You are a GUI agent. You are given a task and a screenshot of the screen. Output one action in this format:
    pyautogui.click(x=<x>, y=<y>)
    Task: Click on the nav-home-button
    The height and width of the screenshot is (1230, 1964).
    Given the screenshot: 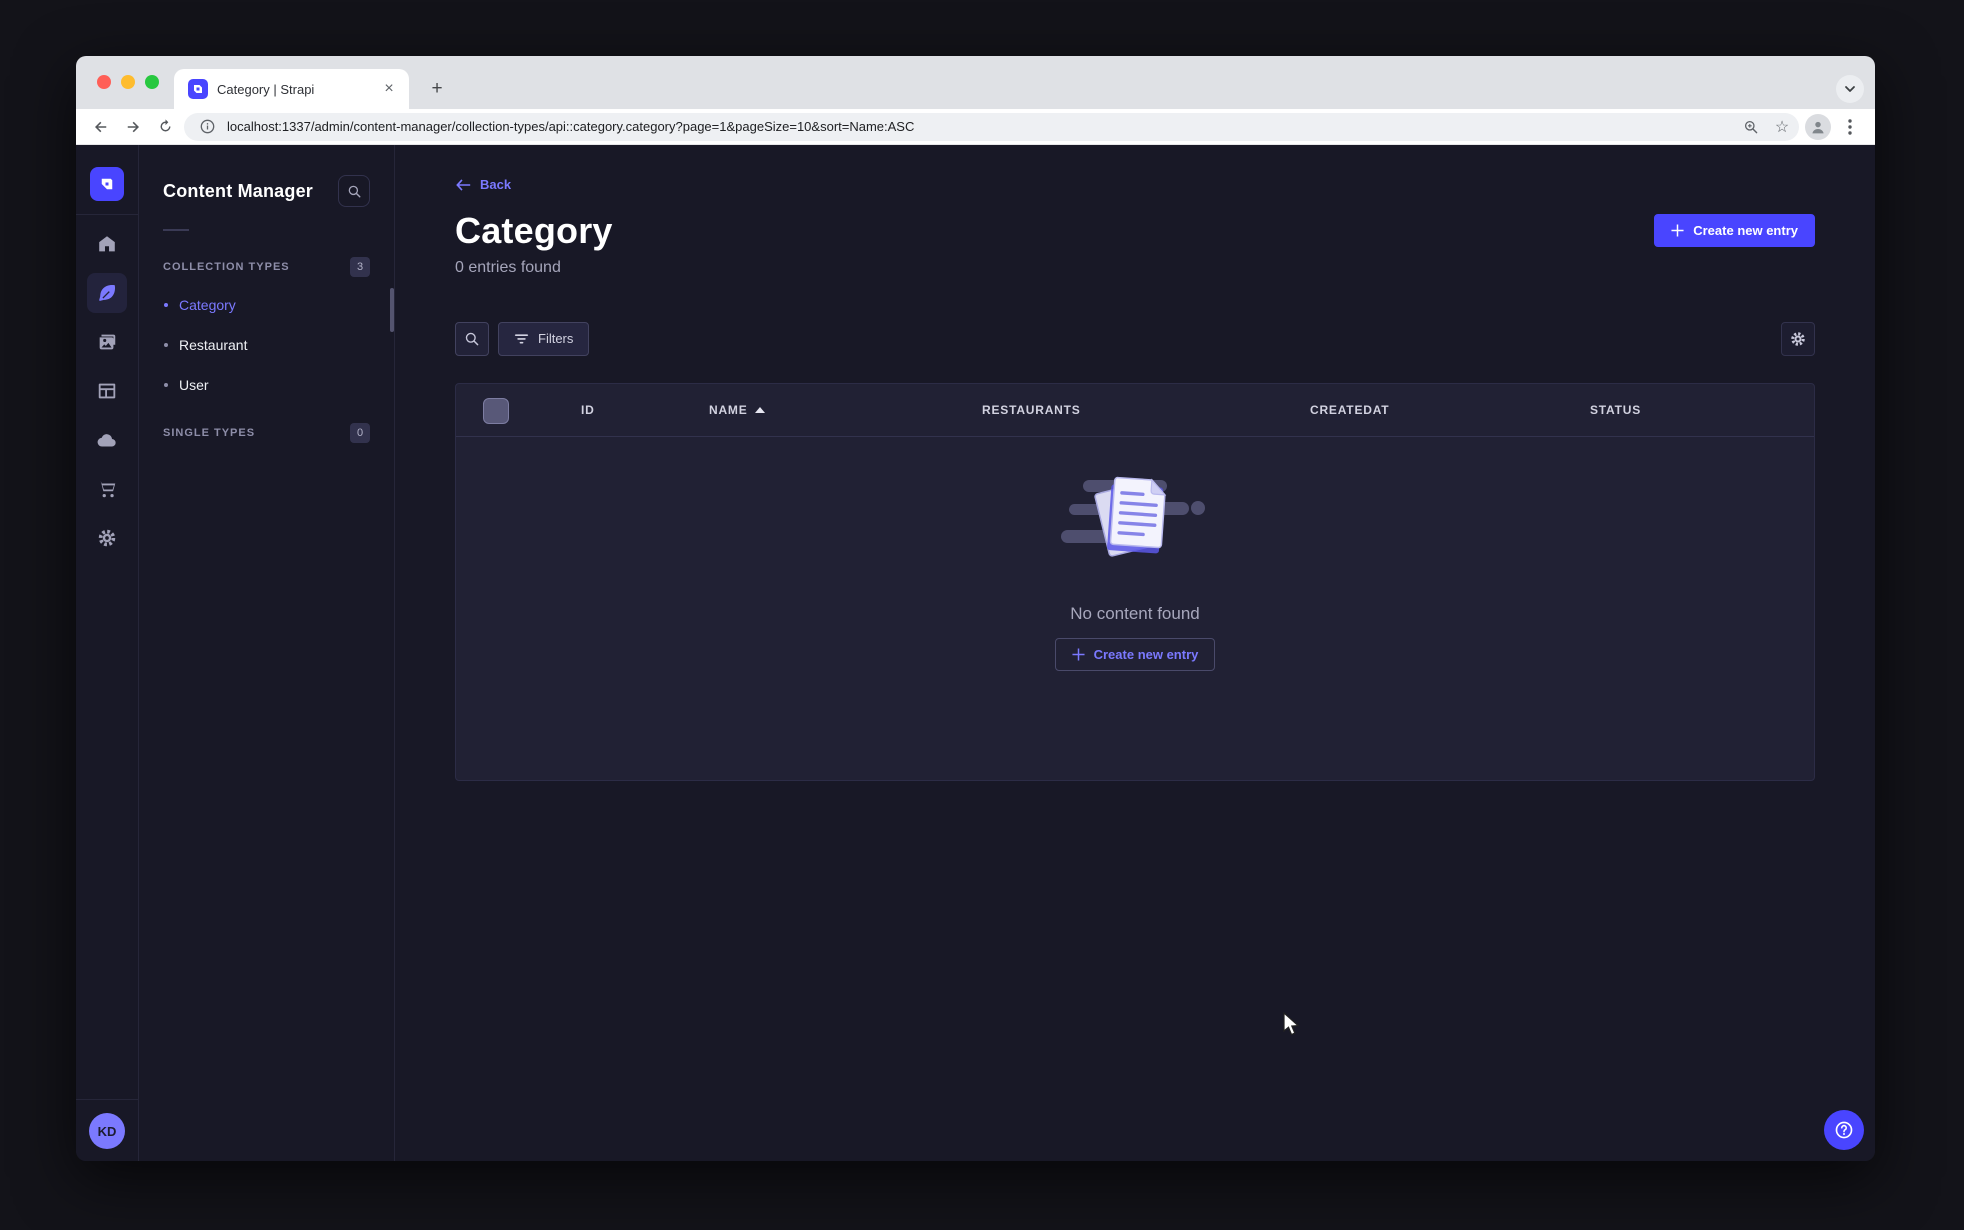 What is the action you would take?
    pyautogui.click(x=107, y=244)
    